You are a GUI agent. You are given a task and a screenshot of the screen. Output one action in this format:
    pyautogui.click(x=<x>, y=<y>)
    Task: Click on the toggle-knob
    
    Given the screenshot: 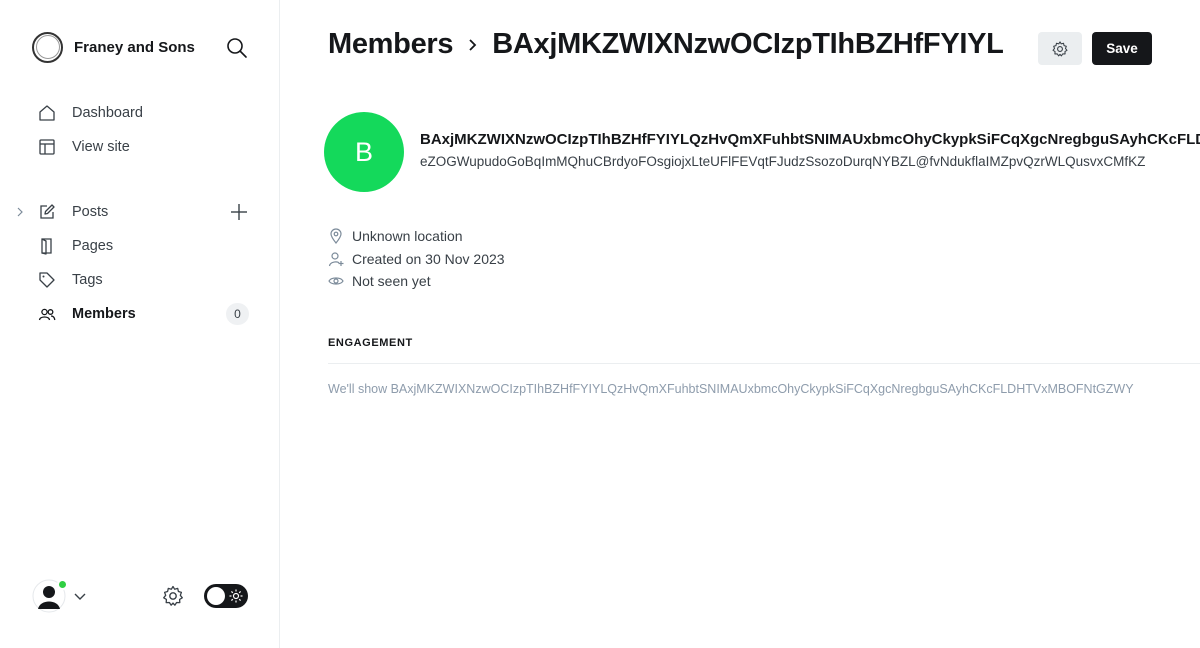 What is the action you would take?
    pyautogui.click(x=216, y=596)
    